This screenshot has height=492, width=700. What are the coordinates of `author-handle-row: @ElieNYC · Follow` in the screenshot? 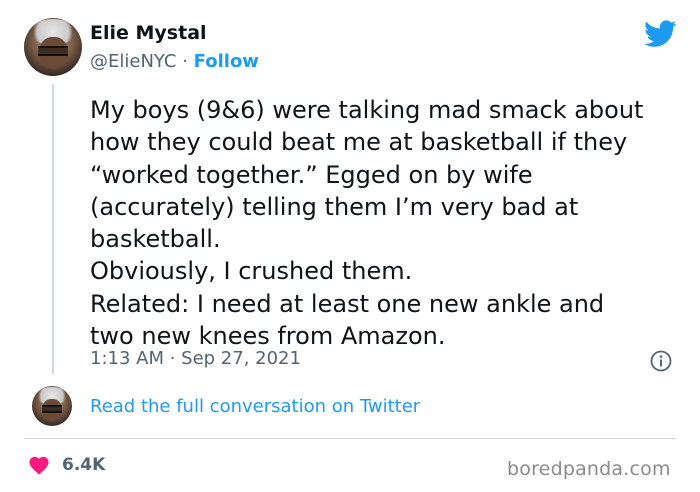 It's located at (174, 61).